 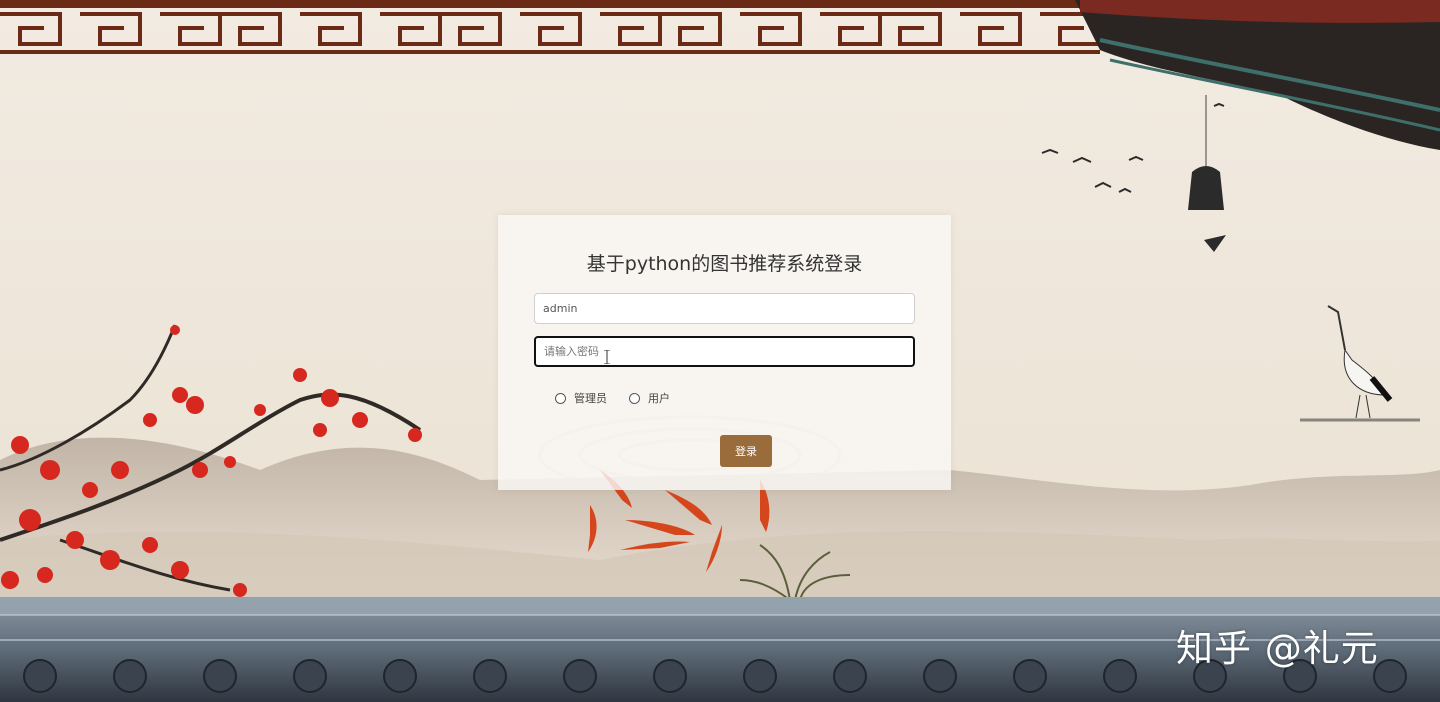 What do you see at coordinates (659, 398) in the screenshot?
I see `role-label: 用户` at bounding box center [659, 398].